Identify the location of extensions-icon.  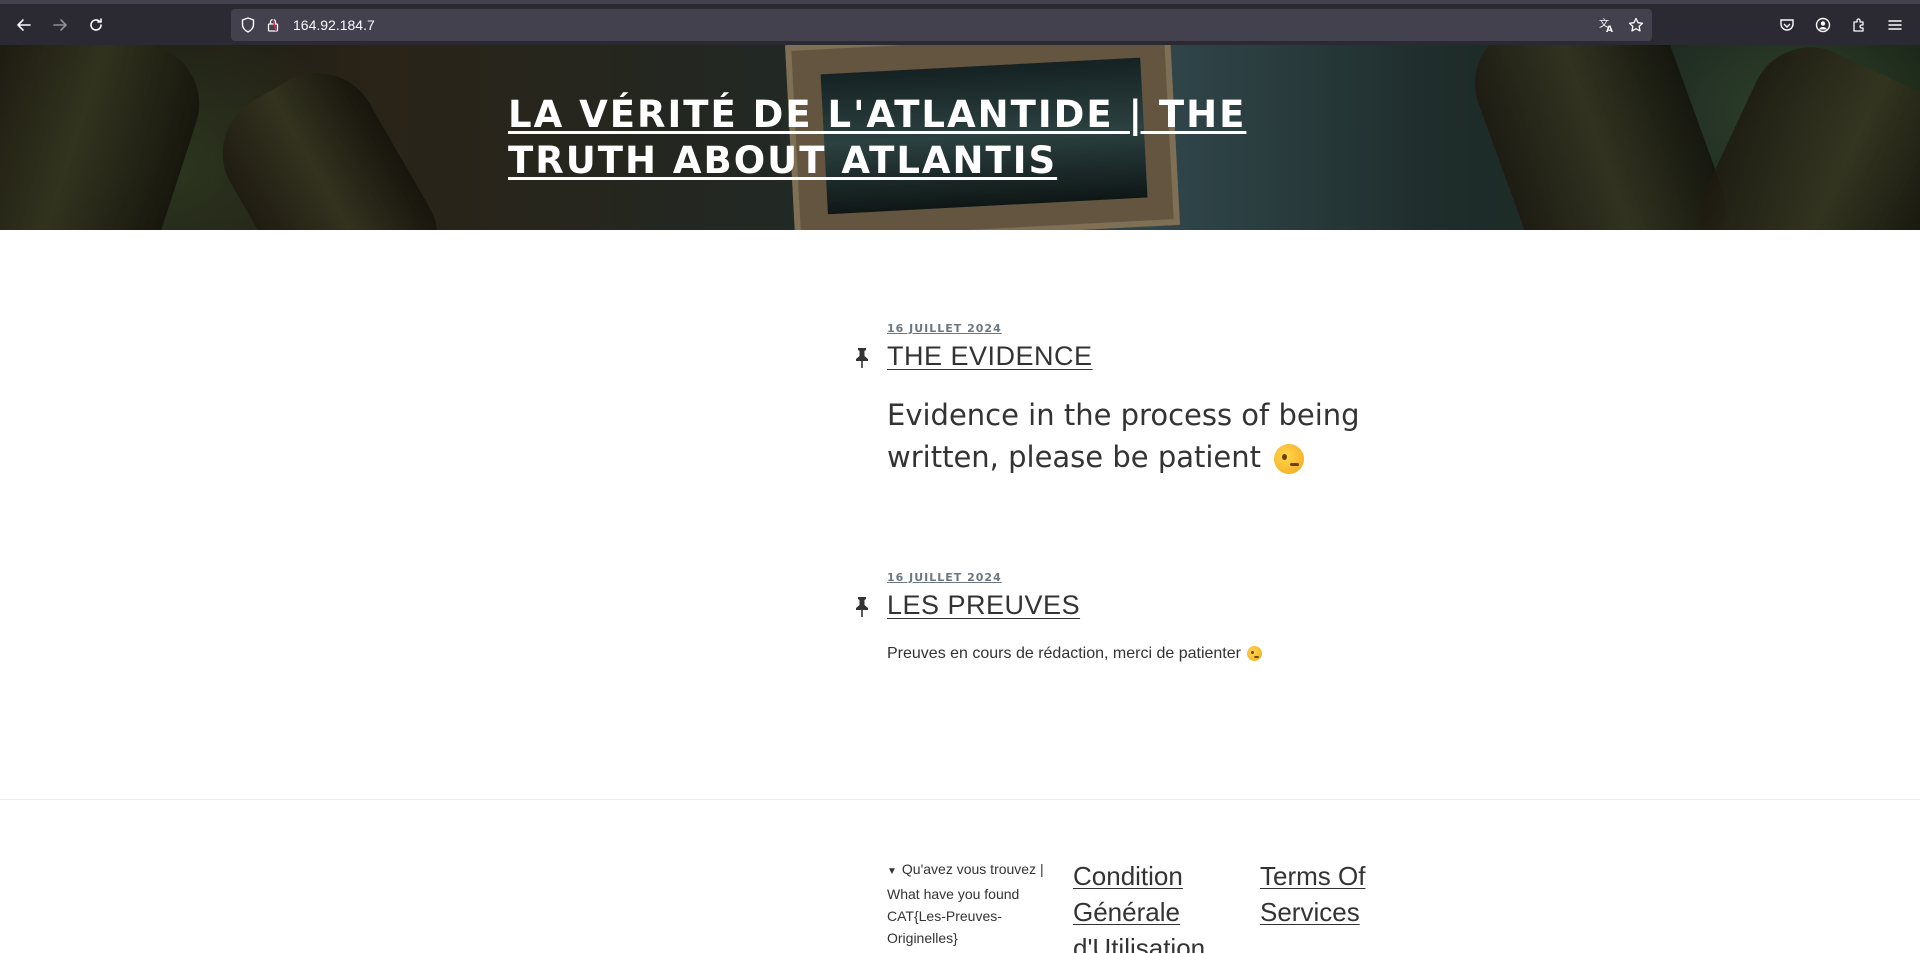
(1859, 25).